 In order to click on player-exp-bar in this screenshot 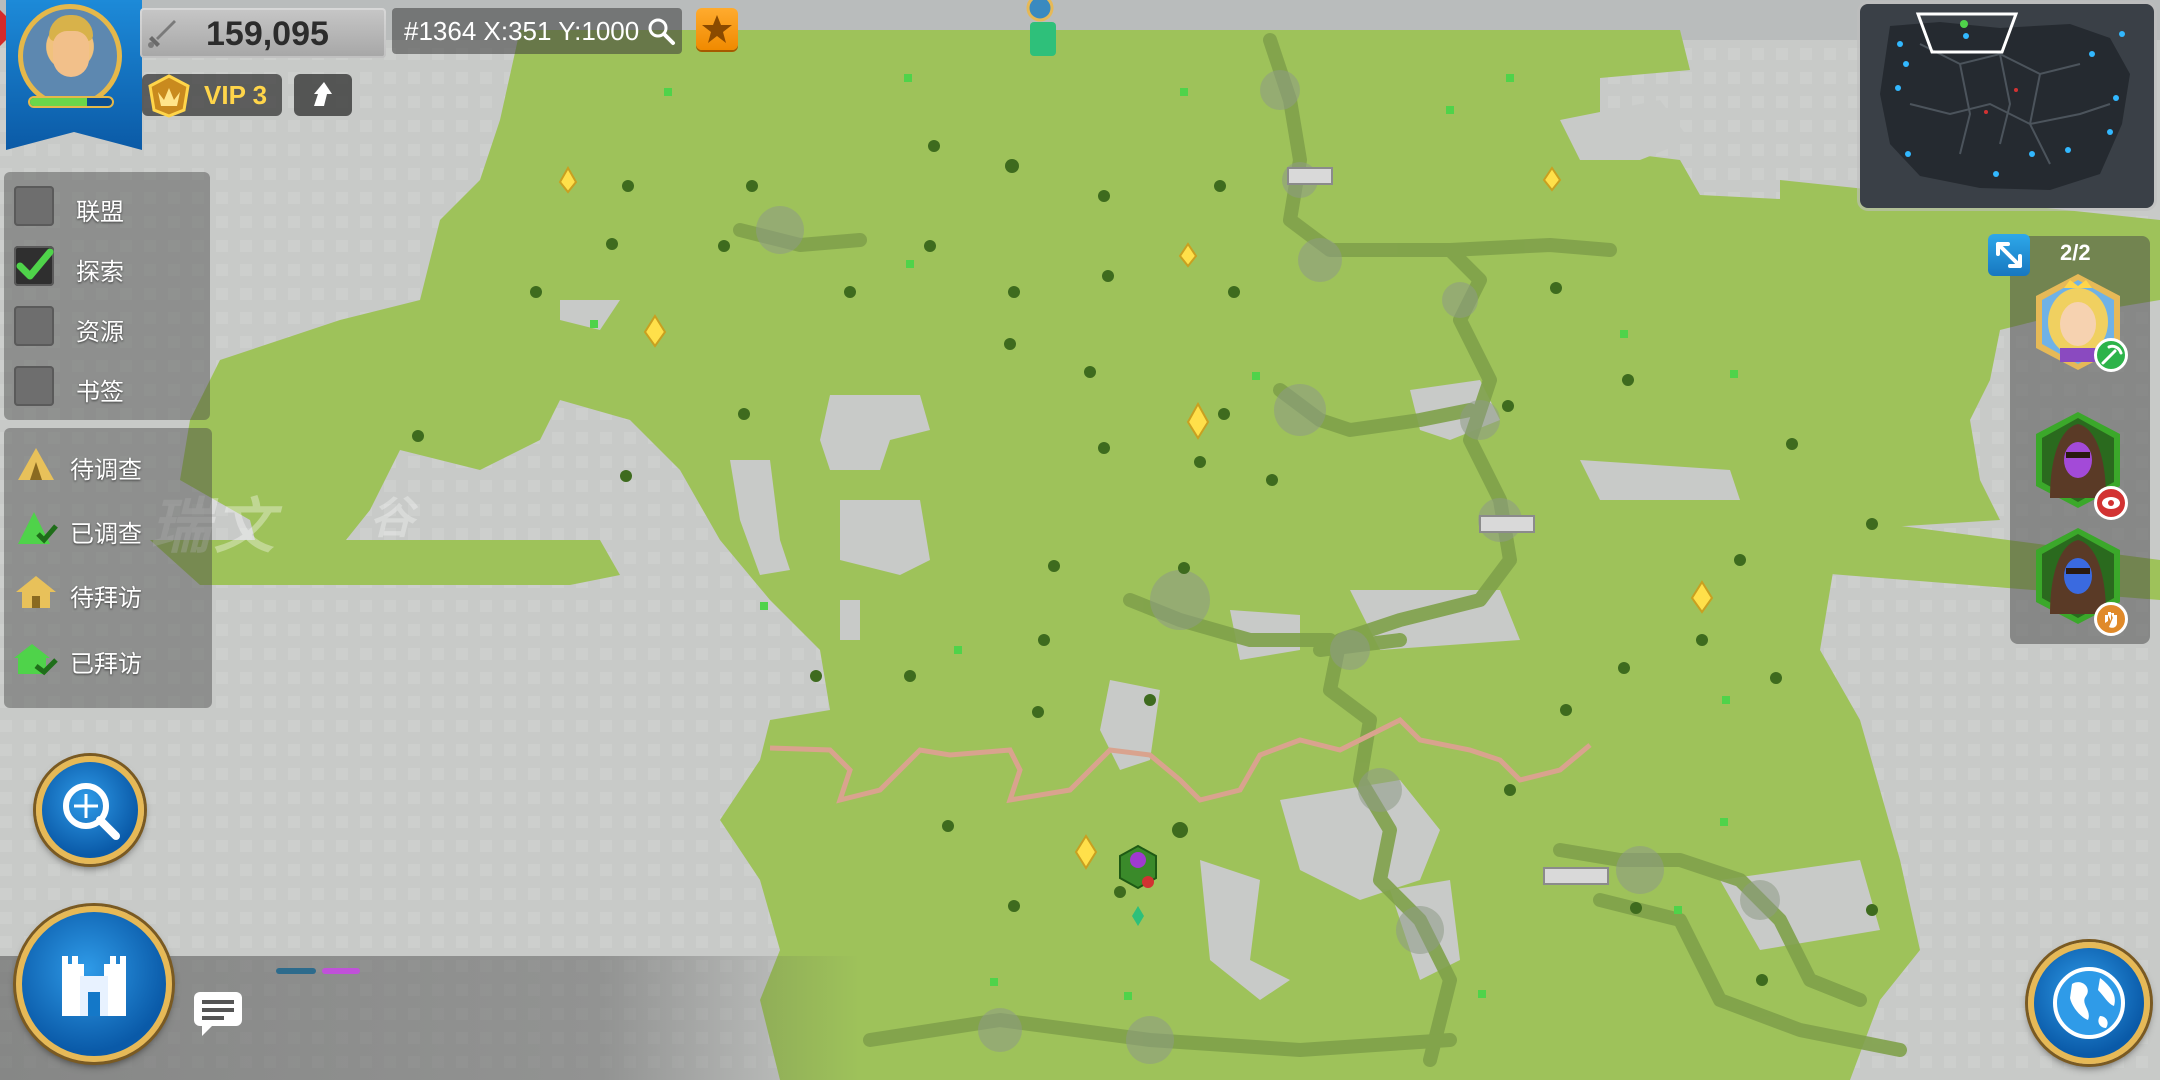, I will do `click(71, 102)`.